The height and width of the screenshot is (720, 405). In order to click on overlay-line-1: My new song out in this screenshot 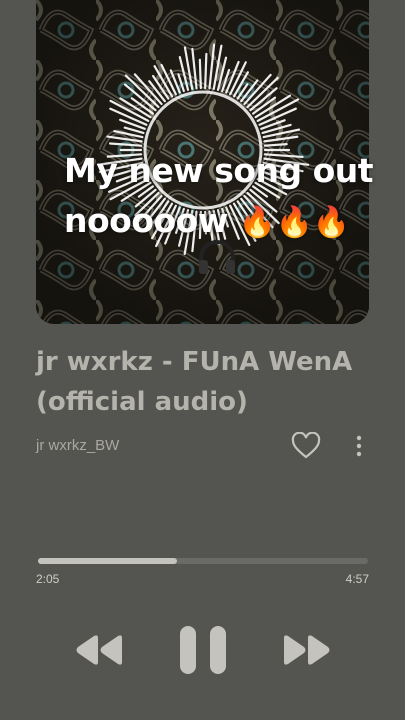, I will do `click(219, 170)`.